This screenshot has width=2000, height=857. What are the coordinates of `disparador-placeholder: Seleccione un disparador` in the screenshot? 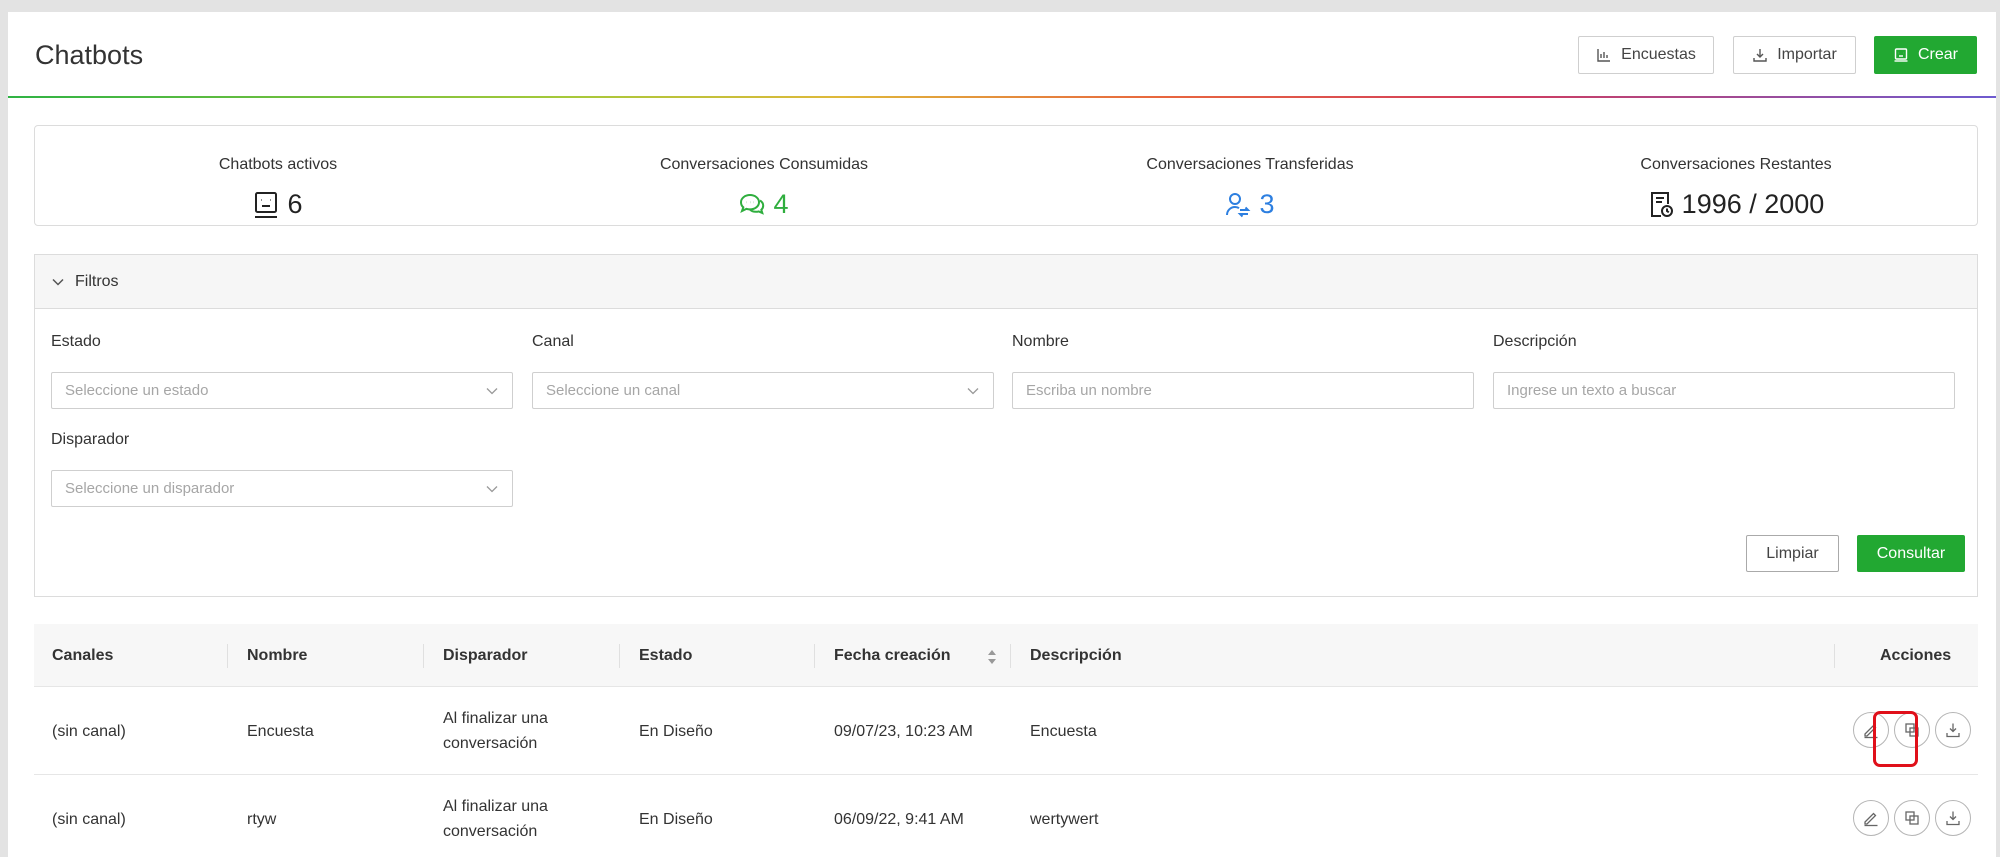 It's located at (150, 488).